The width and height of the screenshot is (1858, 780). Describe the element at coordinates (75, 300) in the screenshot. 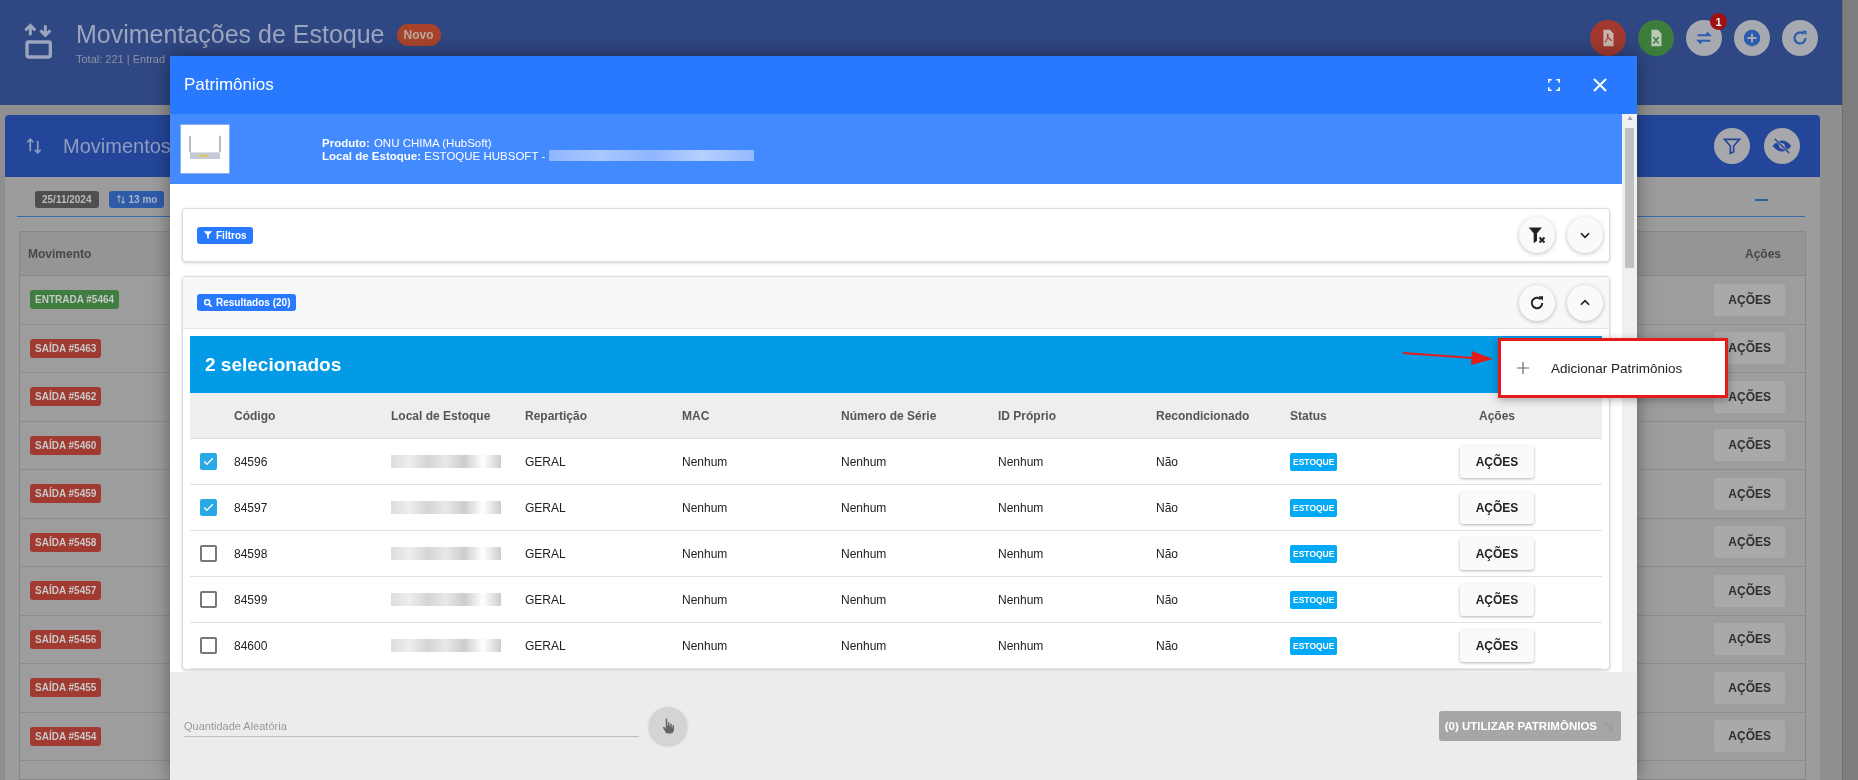

I see `movement-tag: ENTRADA #5464` at that location.